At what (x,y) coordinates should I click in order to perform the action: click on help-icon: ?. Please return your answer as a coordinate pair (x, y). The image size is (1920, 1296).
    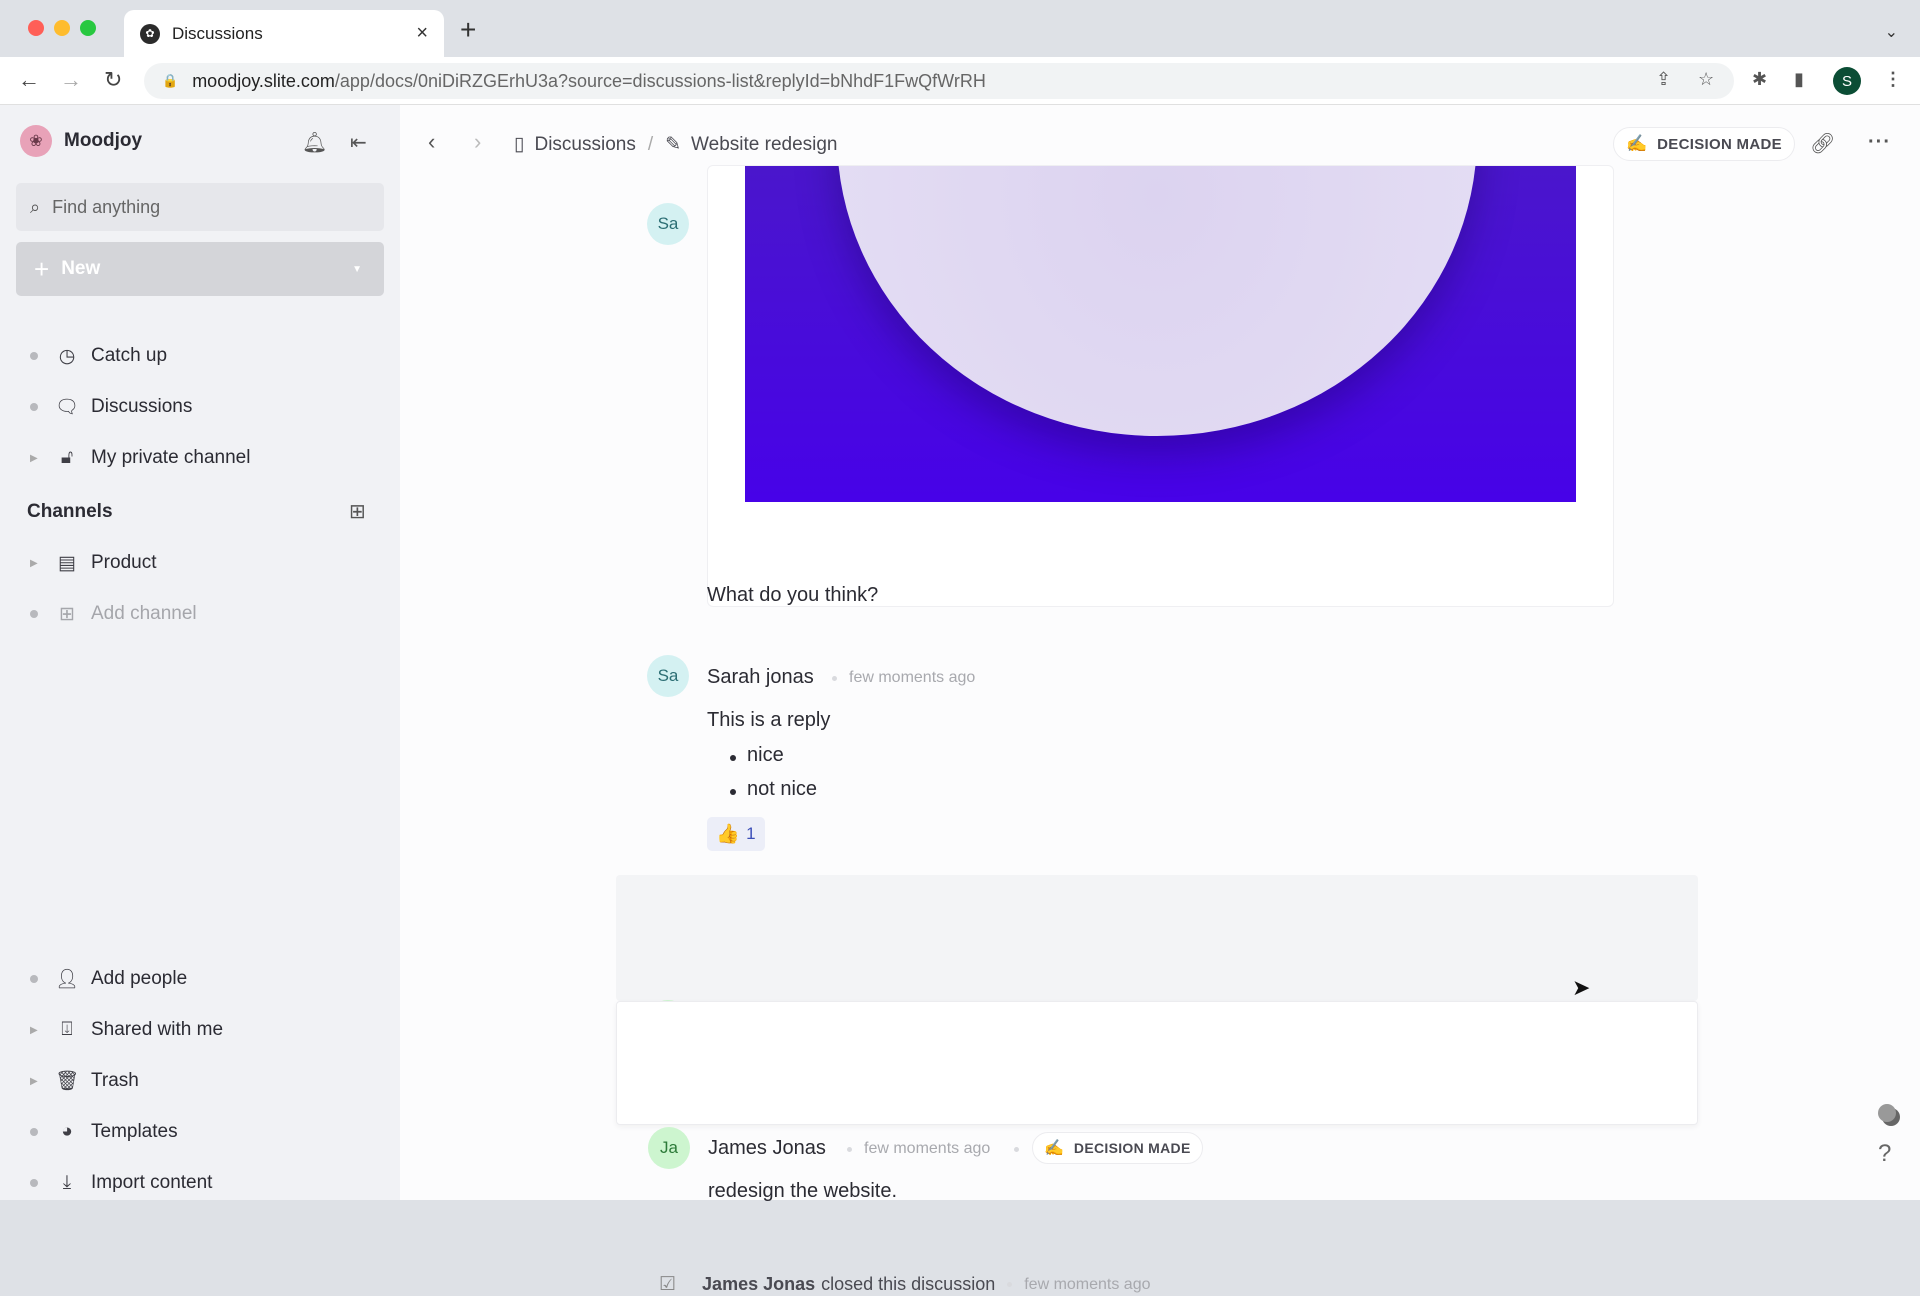
    Looking at the image, I should click on (1884, 1154).